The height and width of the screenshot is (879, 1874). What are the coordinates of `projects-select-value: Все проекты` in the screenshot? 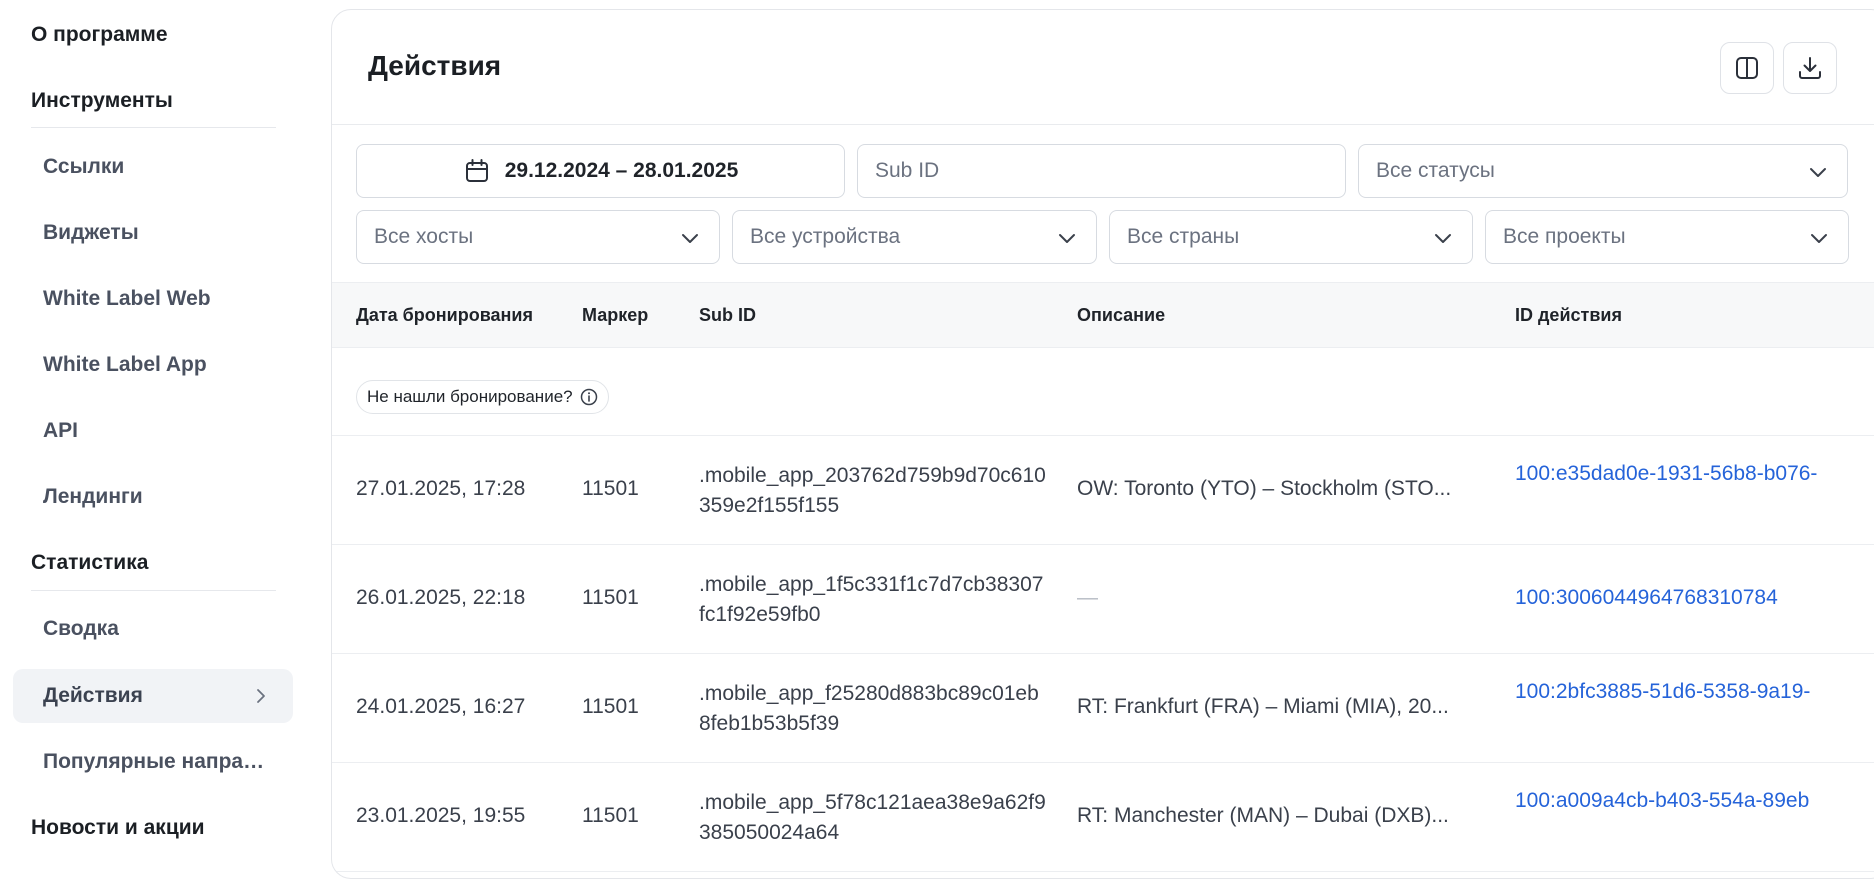 It's located at (1564, 236).